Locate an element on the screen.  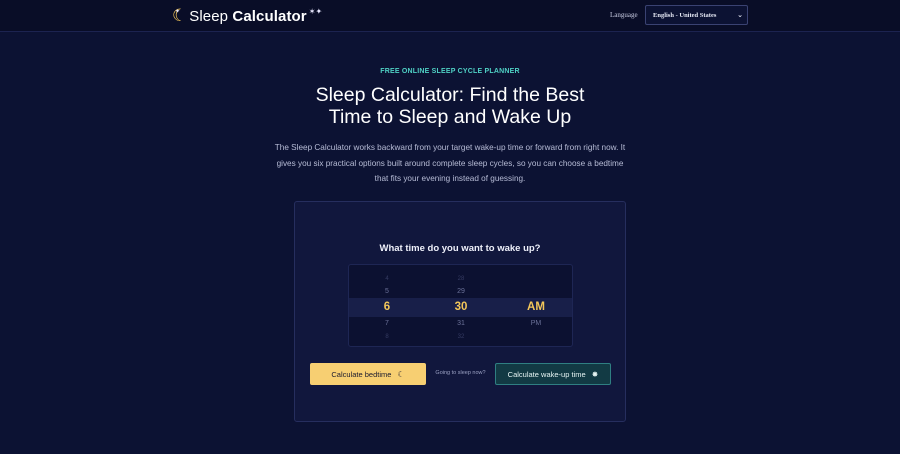
hour-option: 4 is located at coordinates (387, 279).